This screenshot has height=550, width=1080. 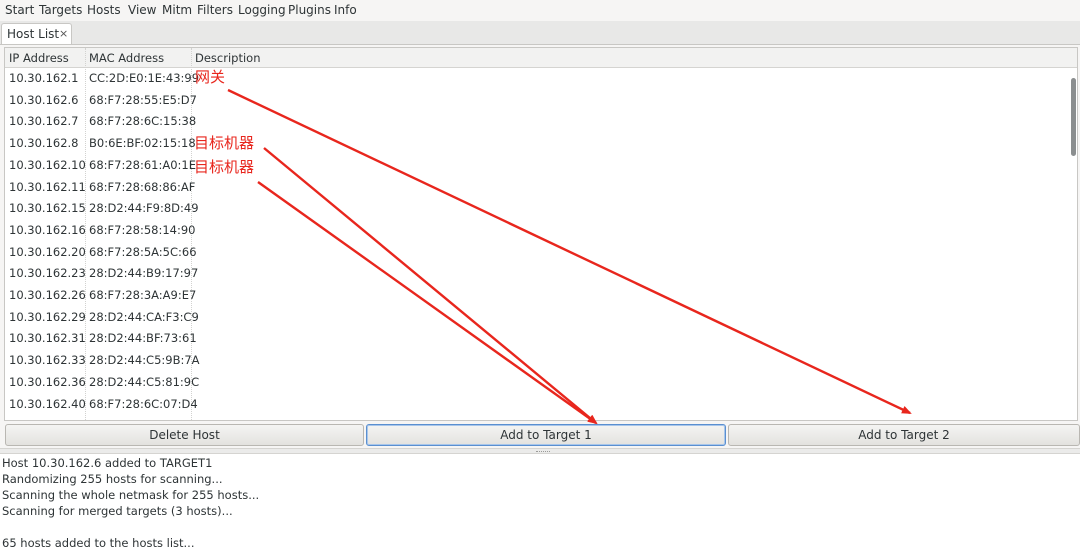 I want to click on cell-mac: 28:D2:44:B9:17:97, so click(x=144, y=273).